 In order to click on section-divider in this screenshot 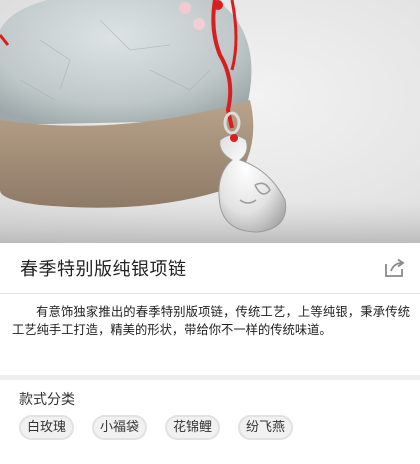, I will do `click(210, 377)`.